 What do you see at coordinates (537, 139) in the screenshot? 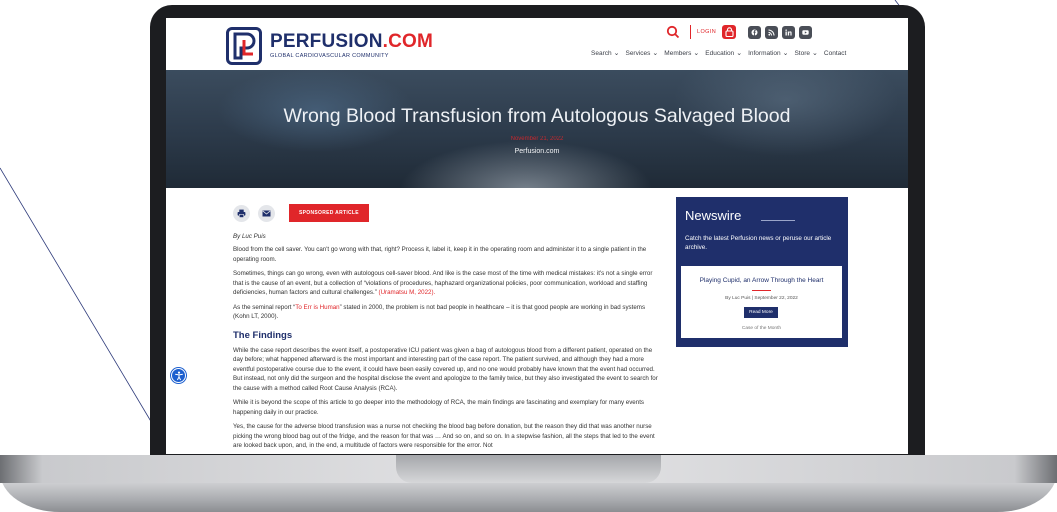
I see `article-date: November 21, 2022` at bounding box center [537, 139].